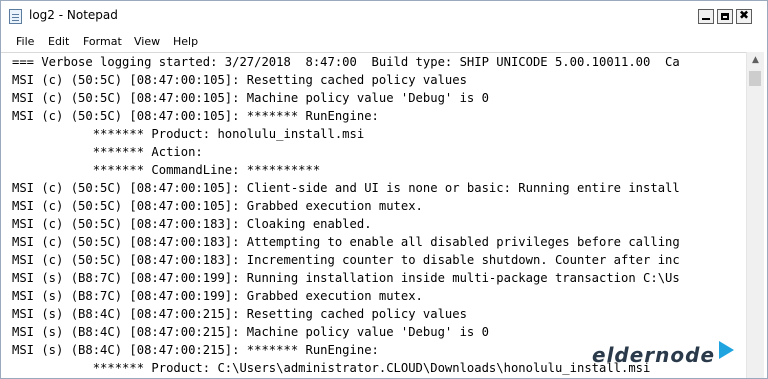  What do you see at coordinates (726, 350) in the screenshot?
I see `arrow-logo-icon` at bounding box center [726, 350].